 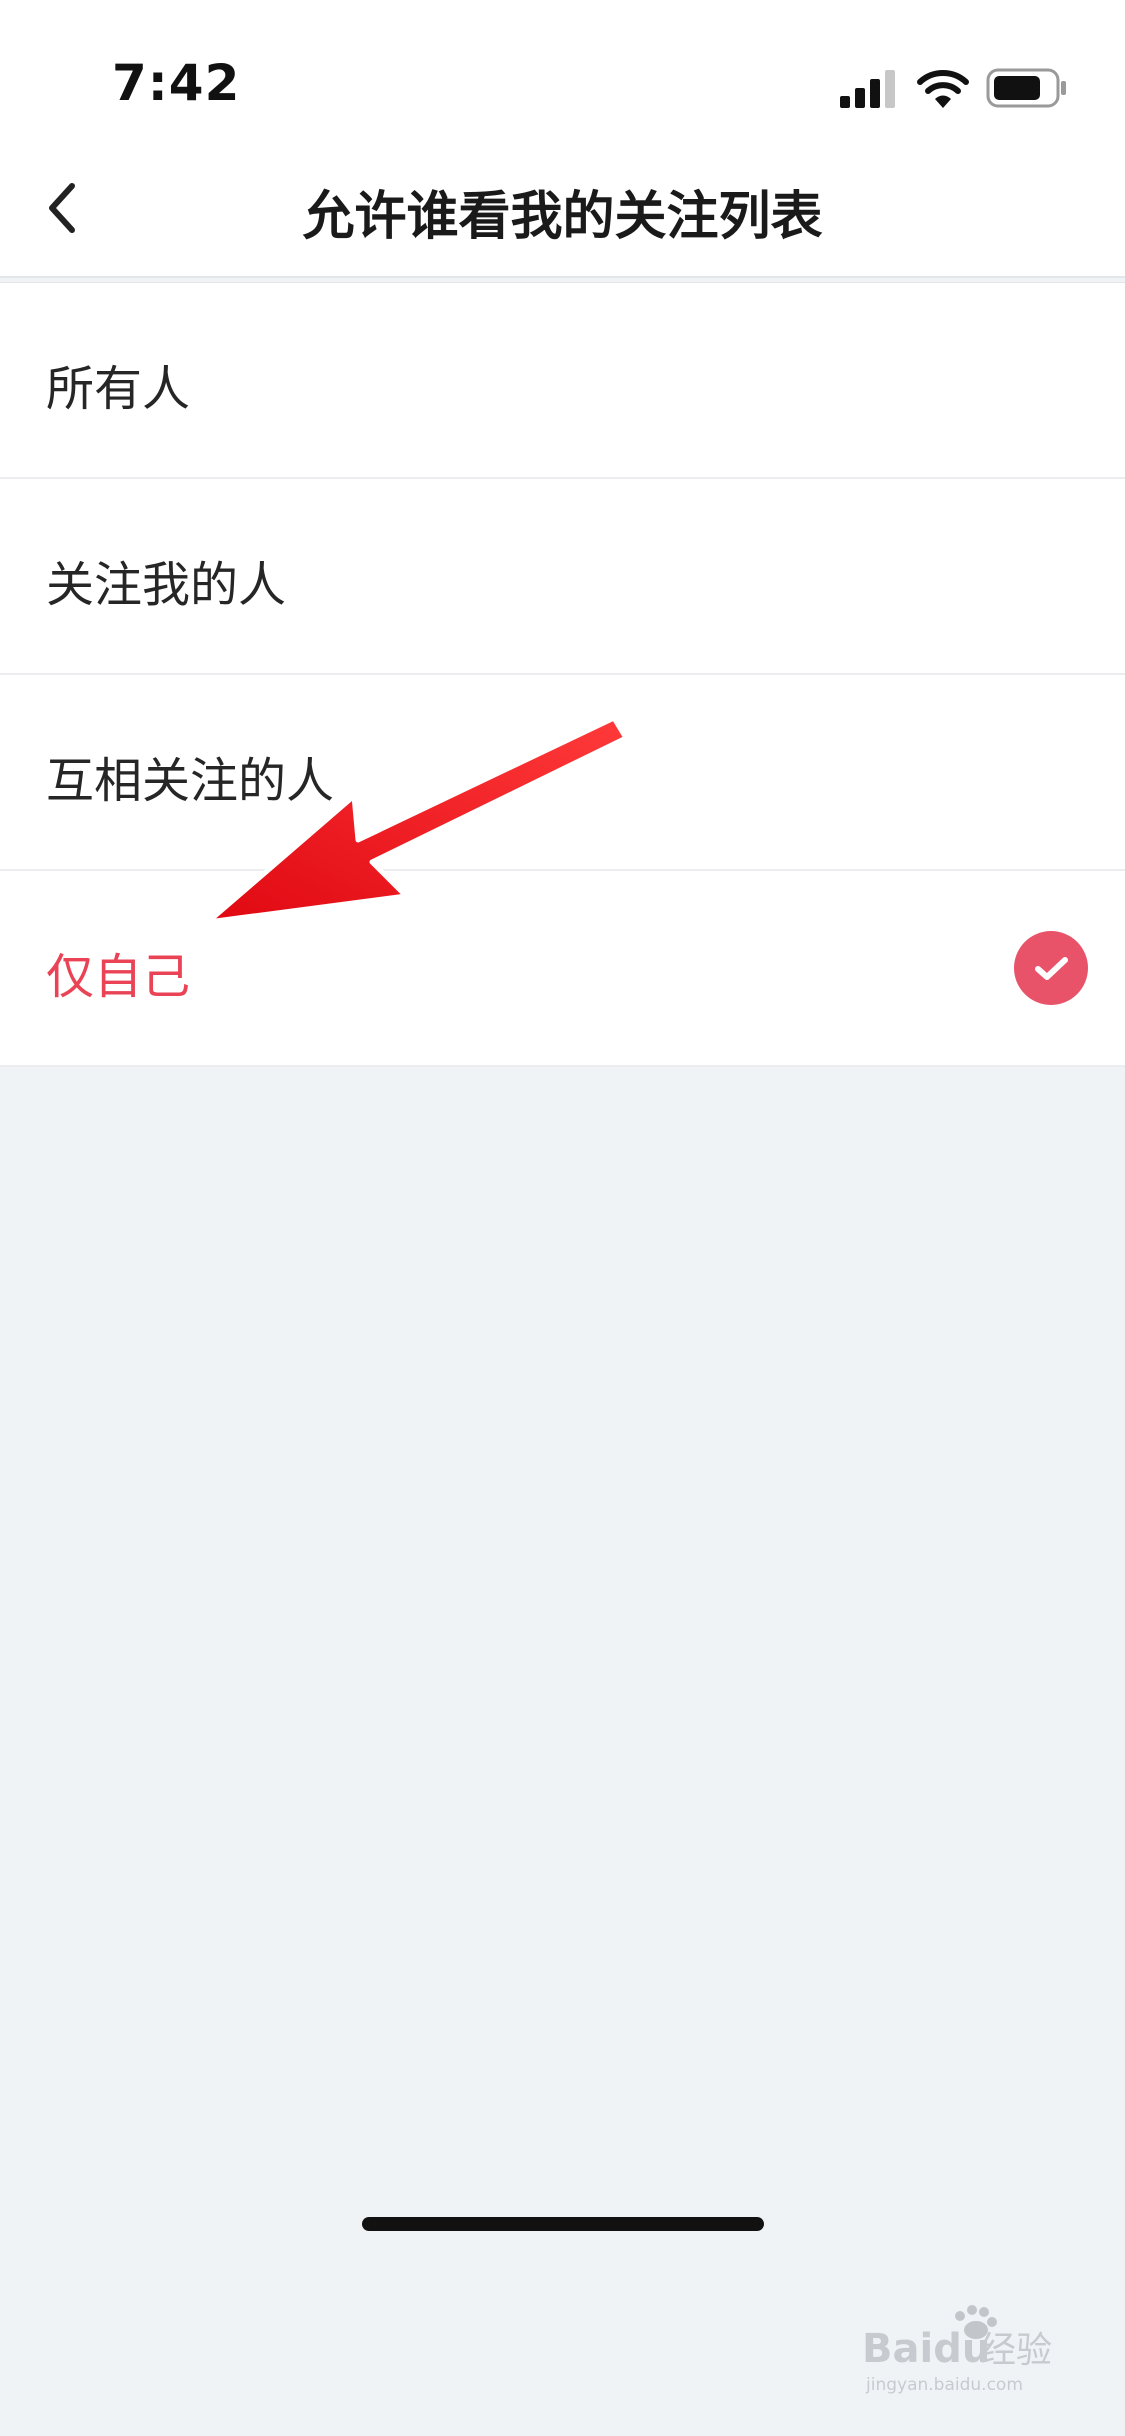 What do you see at coordinates (944, 2385) in the screenshot?
I see `svg-text: jingyan.baidu.com` at bounding box center [944, 2385].